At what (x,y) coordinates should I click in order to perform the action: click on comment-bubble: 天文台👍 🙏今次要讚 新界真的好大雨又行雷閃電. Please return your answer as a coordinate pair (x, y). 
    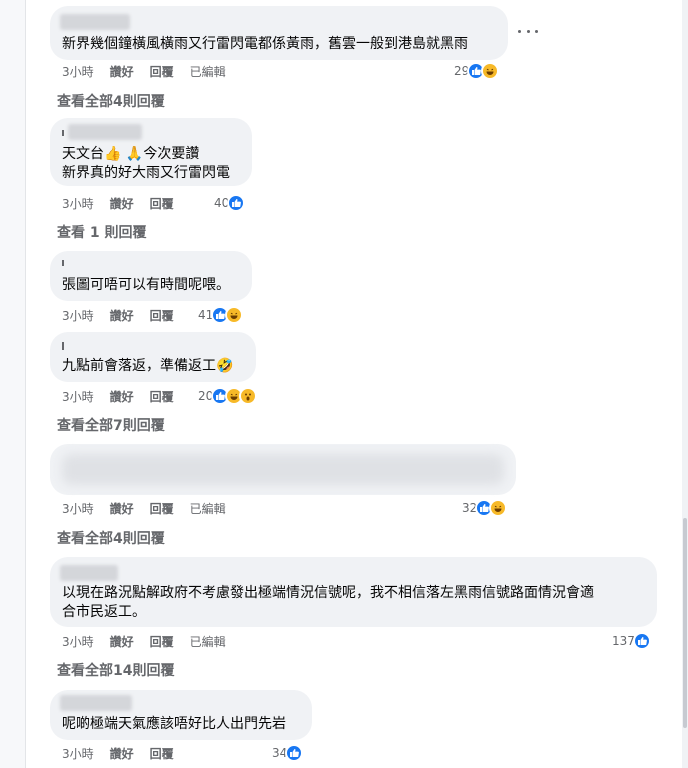
    Looking at the image, I should click on (151, 152).